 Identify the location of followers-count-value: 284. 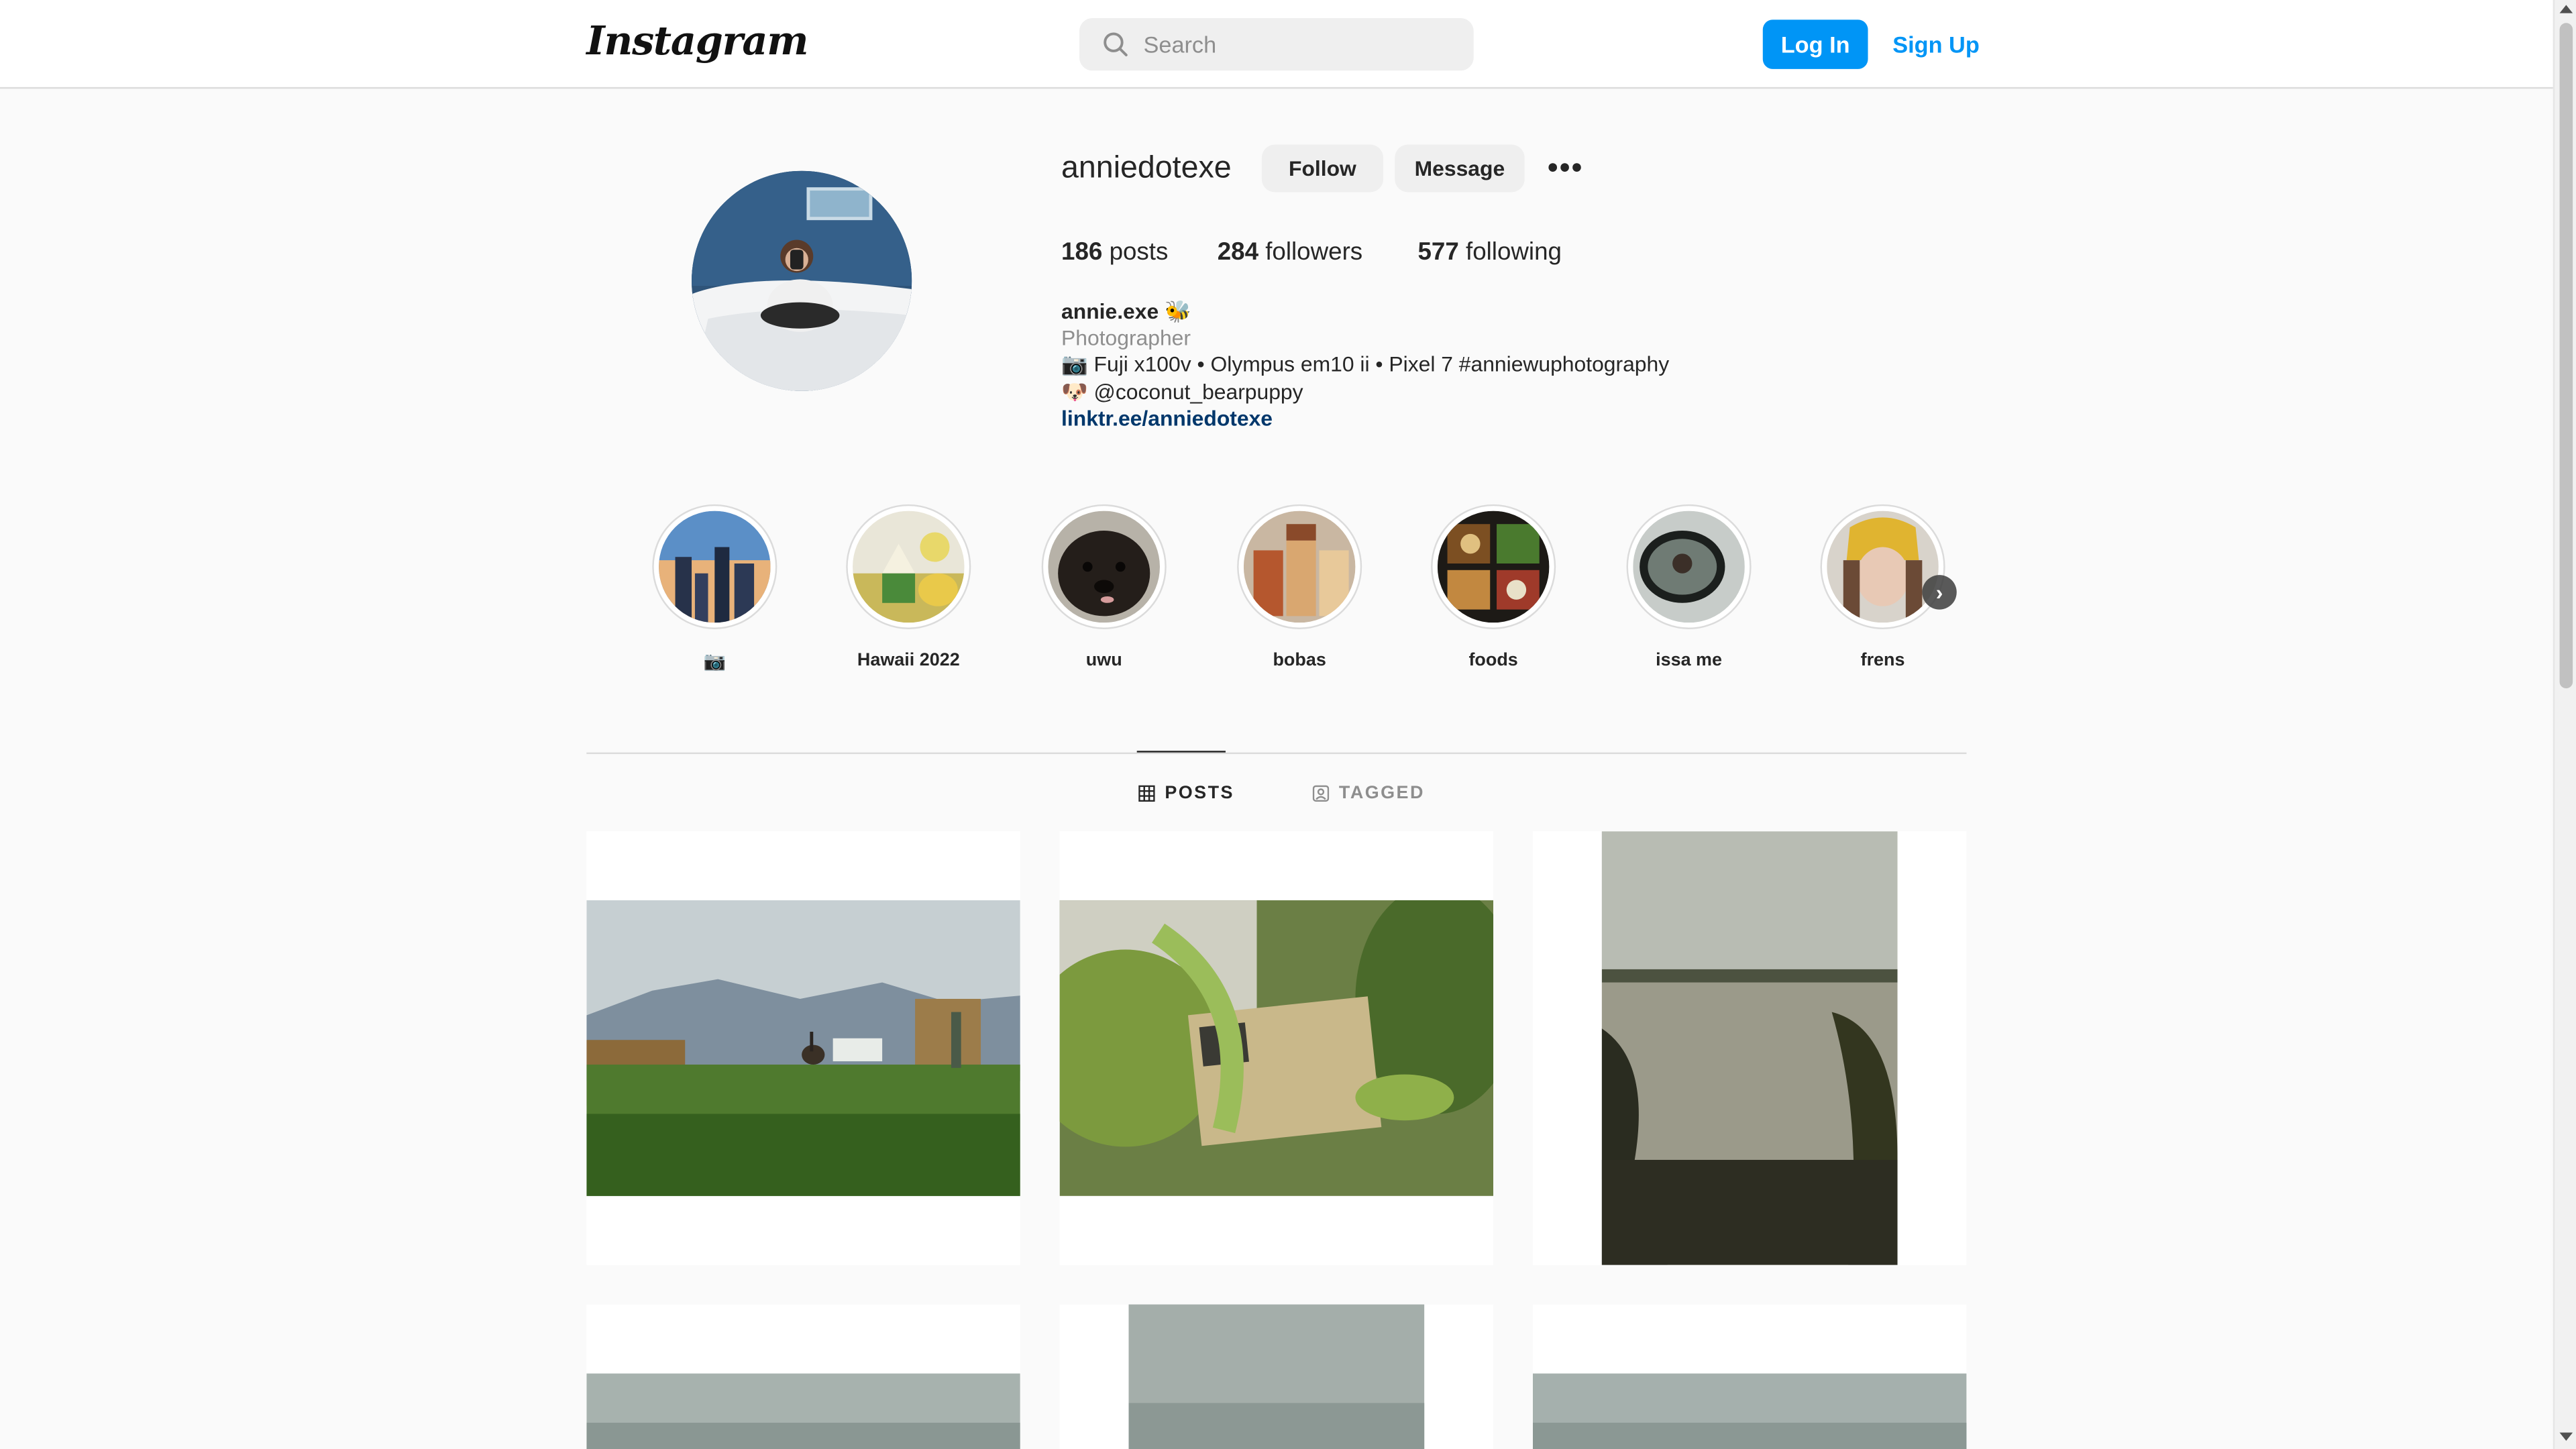
(1238, 252).